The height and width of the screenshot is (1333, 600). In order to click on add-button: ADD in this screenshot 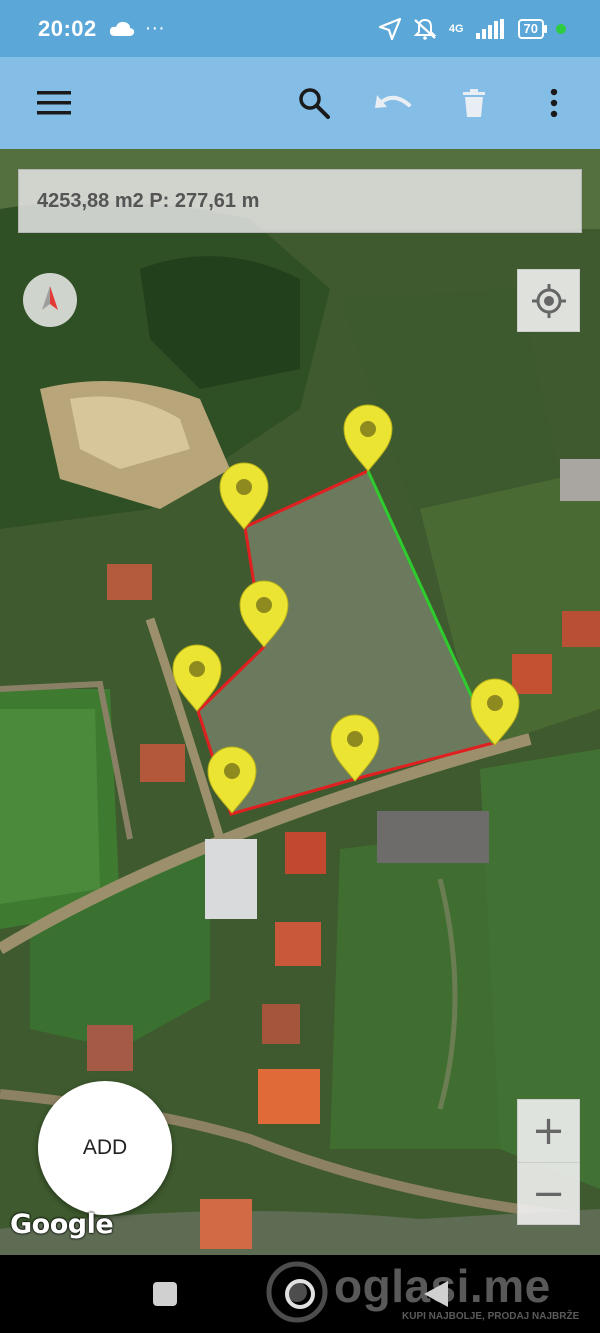, I will do `click(105, 1148)`.